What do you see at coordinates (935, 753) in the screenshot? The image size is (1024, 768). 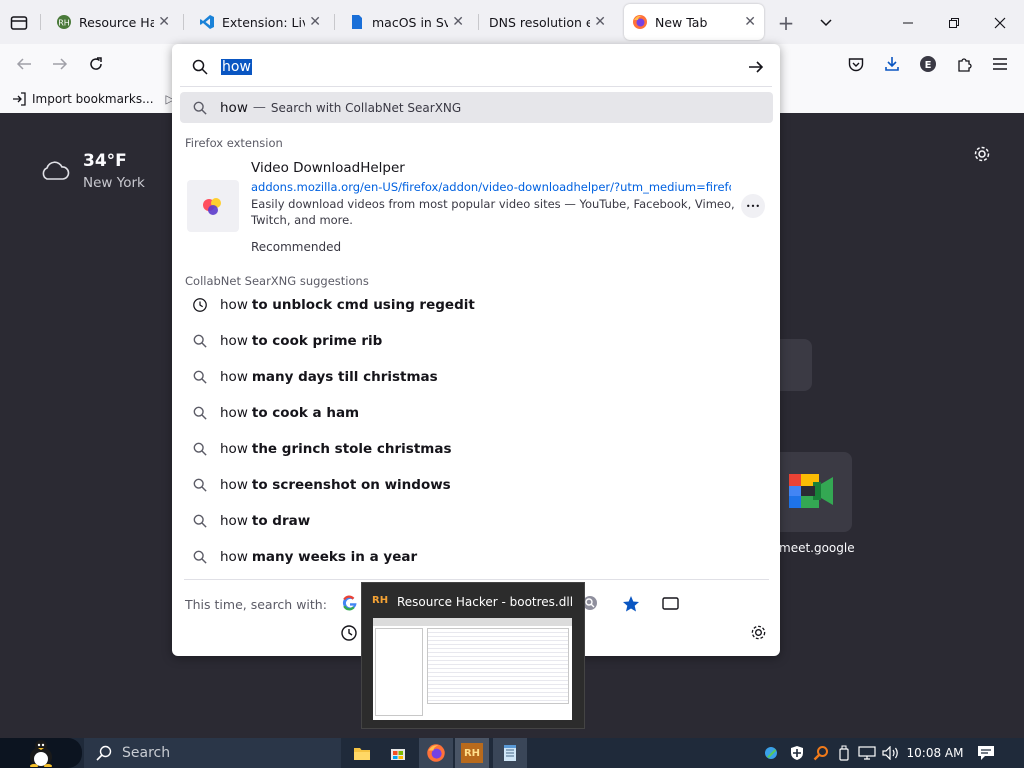 I see `taskbar-clock: 10:08 AM` at bounding box center [935, 753].